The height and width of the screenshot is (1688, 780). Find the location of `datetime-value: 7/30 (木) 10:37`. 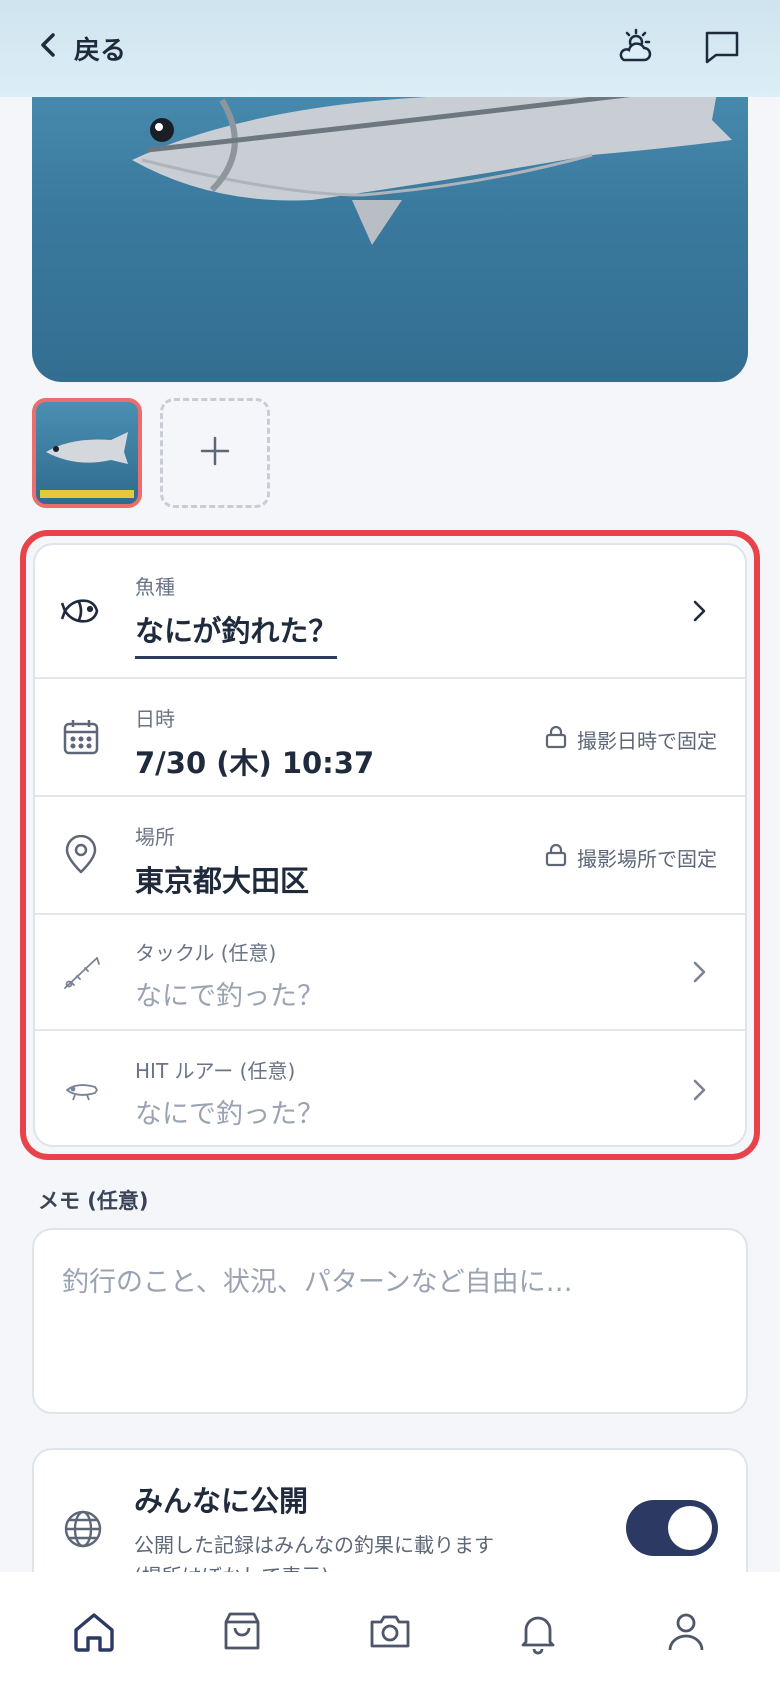

datetime-value: 7/30 (木) 10:37 is located at coordinates (255, 763).